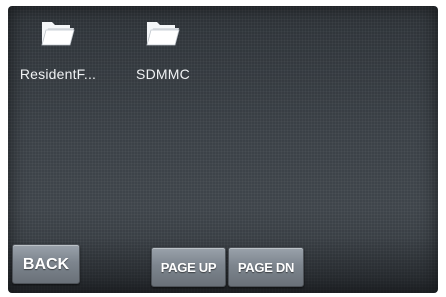  I want to click on file-item-sdmmc: SDMMC, so click(163, 44).